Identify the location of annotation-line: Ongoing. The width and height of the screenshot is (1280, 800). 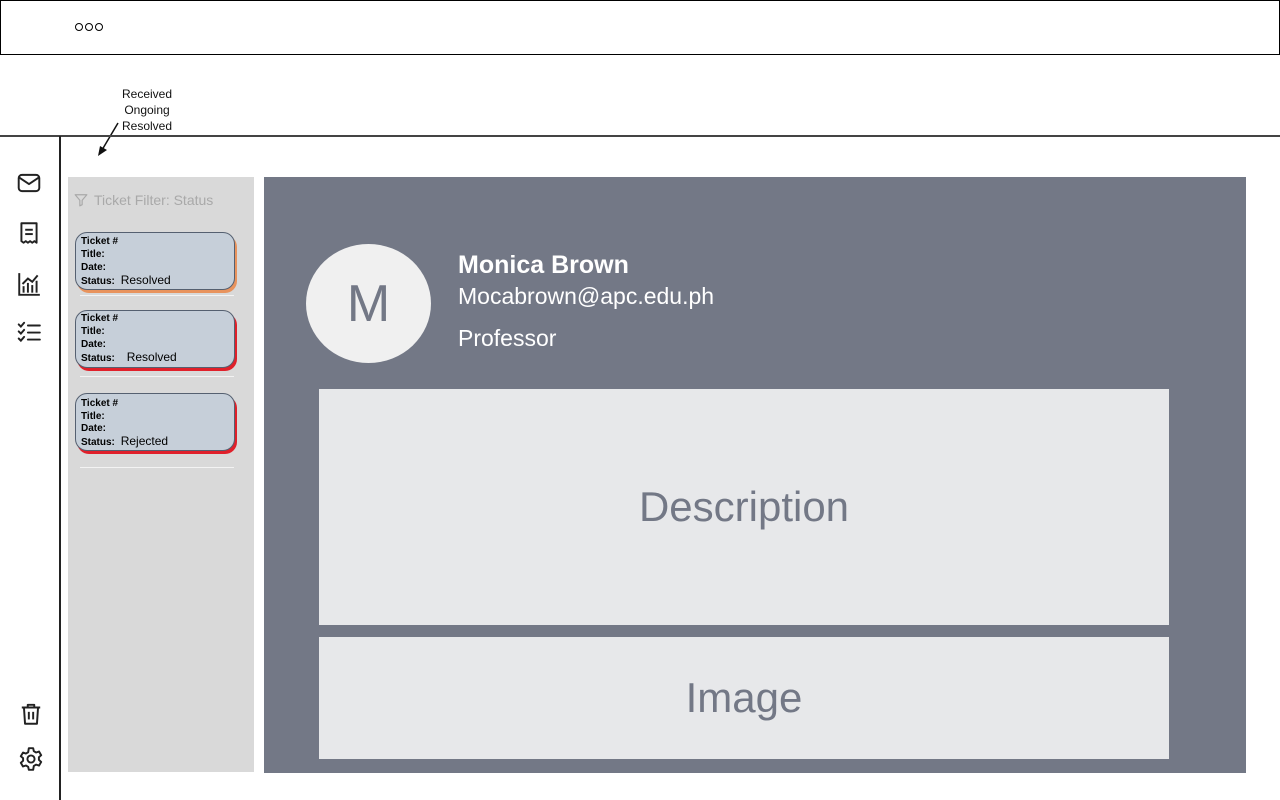
(147, 110).